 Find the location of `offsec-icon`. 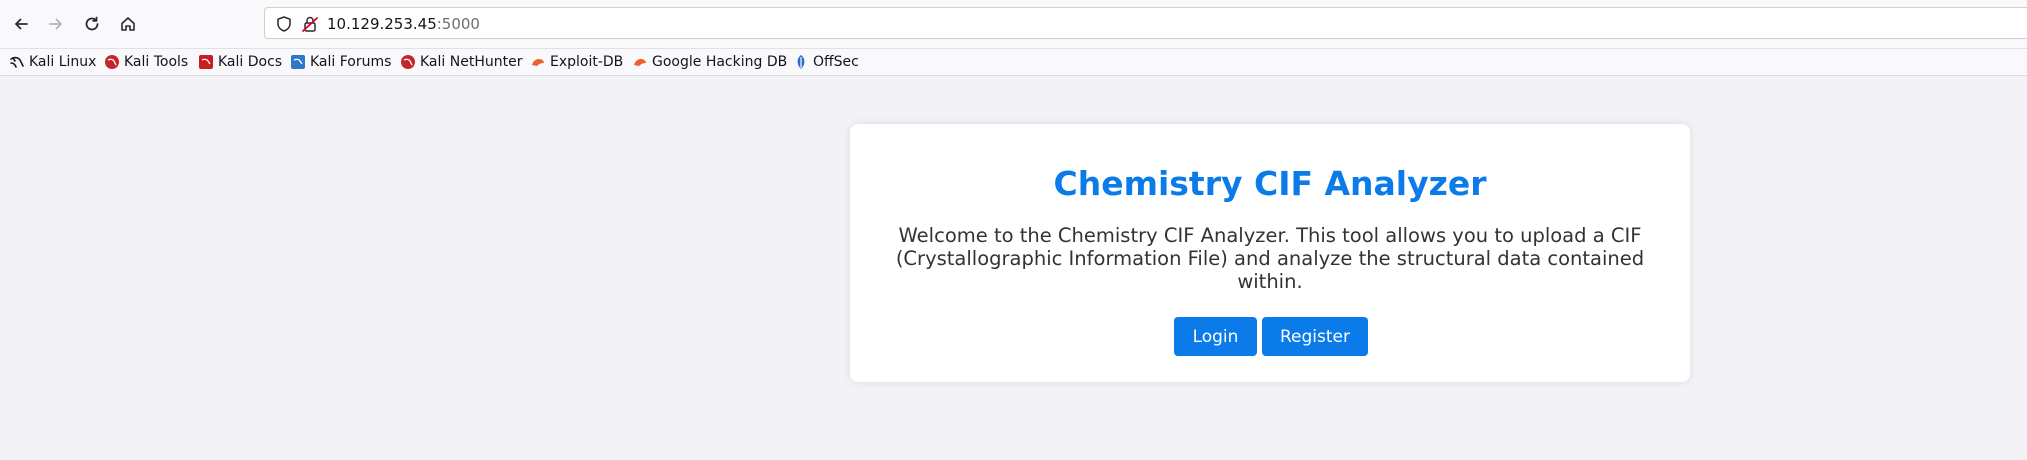

offsec-icon is located at coordinates (801, 62).